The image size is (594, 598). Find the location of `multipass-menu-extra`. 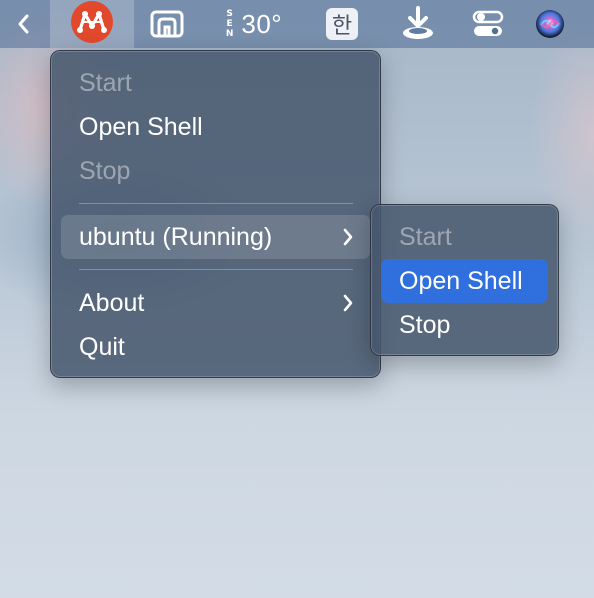

multipass-menu-extra is located at coordinates (92, 24).